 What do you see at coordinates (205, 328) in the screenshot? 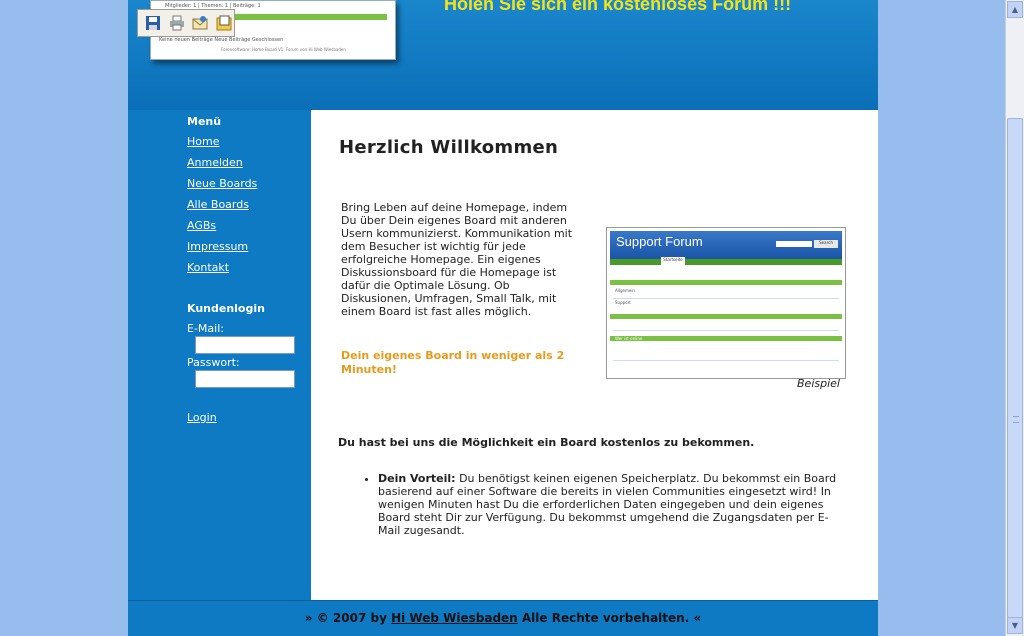
I see `email-label: E-Mail:` at bounding box center [205, 328].